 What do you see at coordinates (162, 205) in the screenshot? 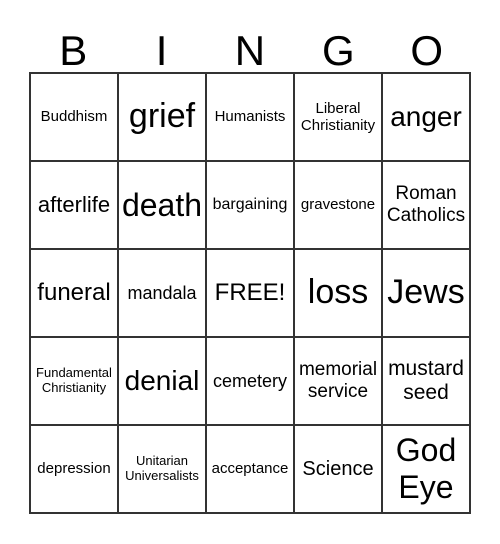
I see `bingo-cell: death` at bounding box center [162, 205].